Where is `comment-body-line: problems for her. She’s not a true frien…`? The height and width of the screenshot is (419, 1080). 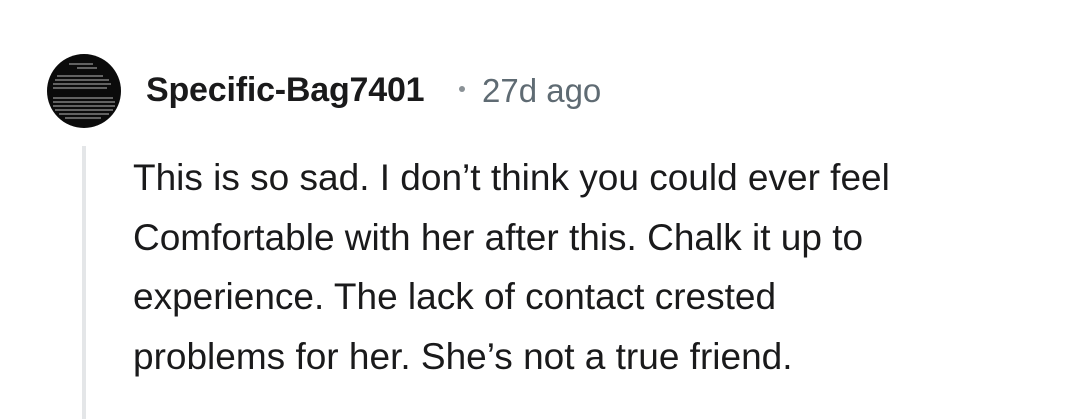
comment-body-line: problems for her. She’s not a true frien… is located at coordinates (463, 356).